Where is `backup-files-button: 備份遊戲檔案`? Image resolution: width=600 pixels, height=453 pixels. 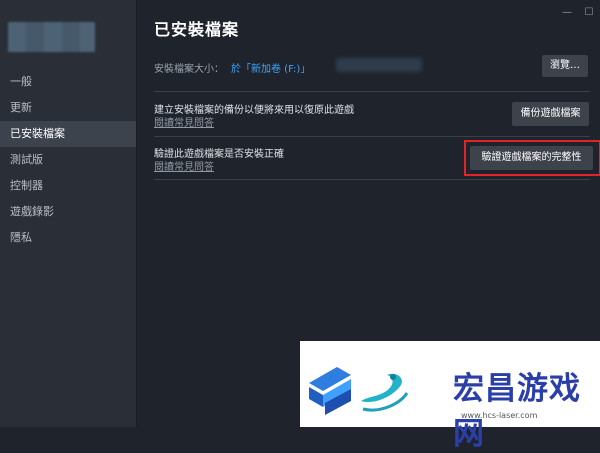 backup-files-button: 備份遊戲檔案 is located at coordinates (550, 114).